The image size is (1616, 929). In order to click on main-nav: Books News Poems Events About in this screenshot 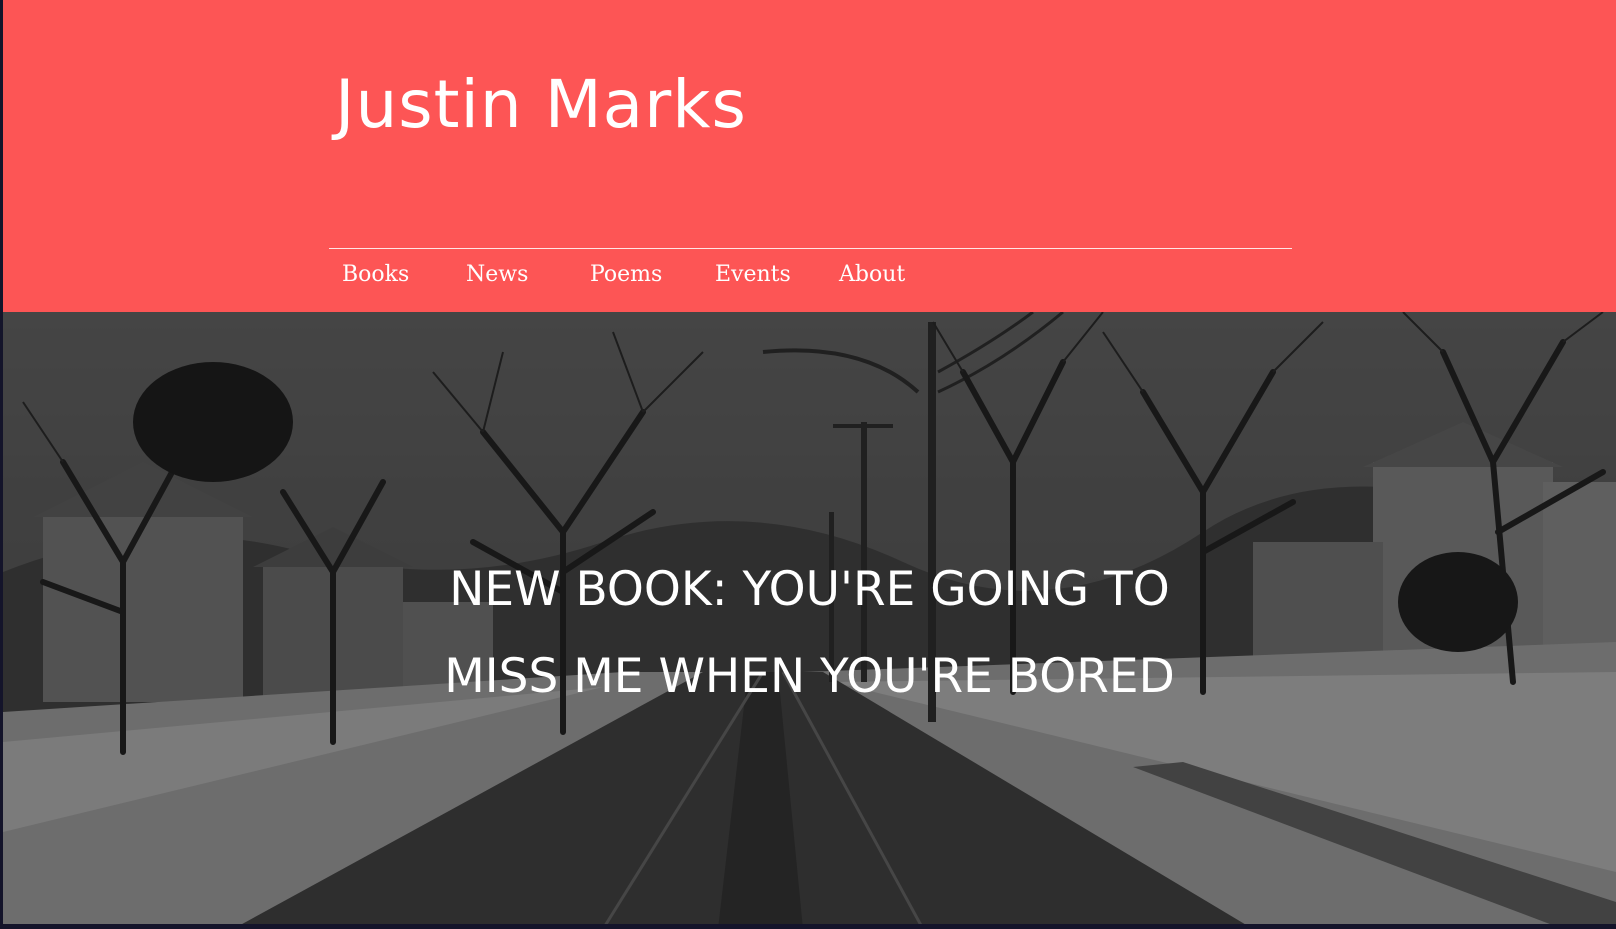, I will do `click(503, 282)`.